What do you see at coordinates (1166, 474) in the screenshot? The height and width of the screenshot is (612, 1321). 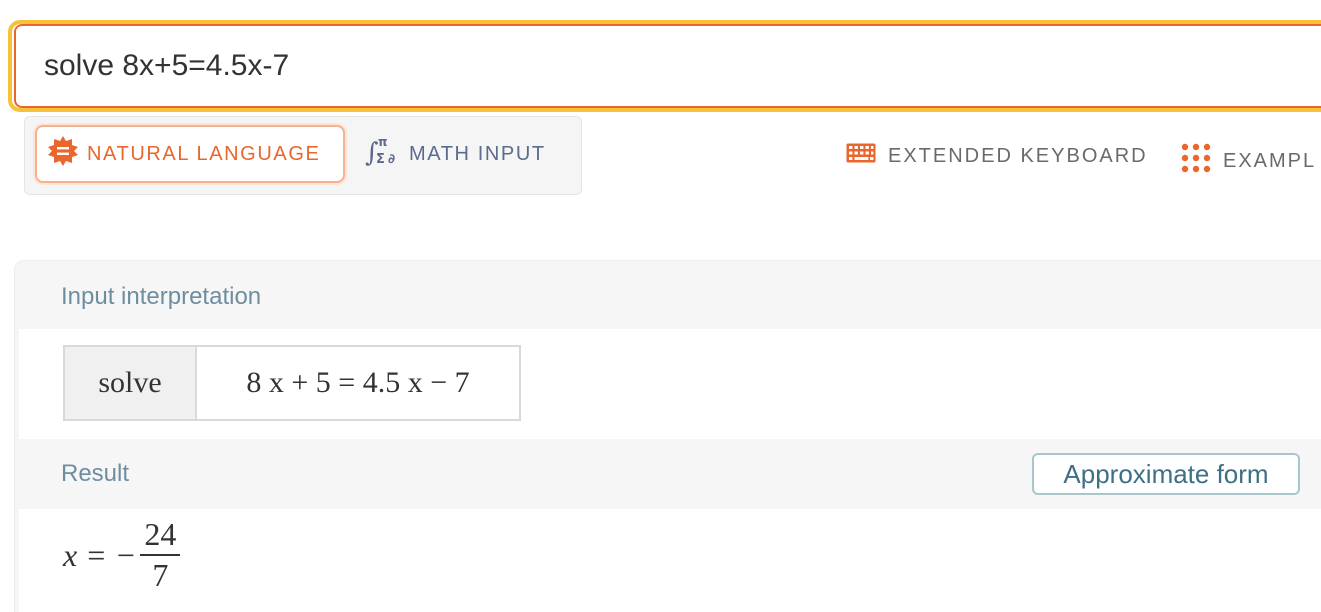 I see `approximate-form-button: Approximate form` at bounding box center [1166, 474].